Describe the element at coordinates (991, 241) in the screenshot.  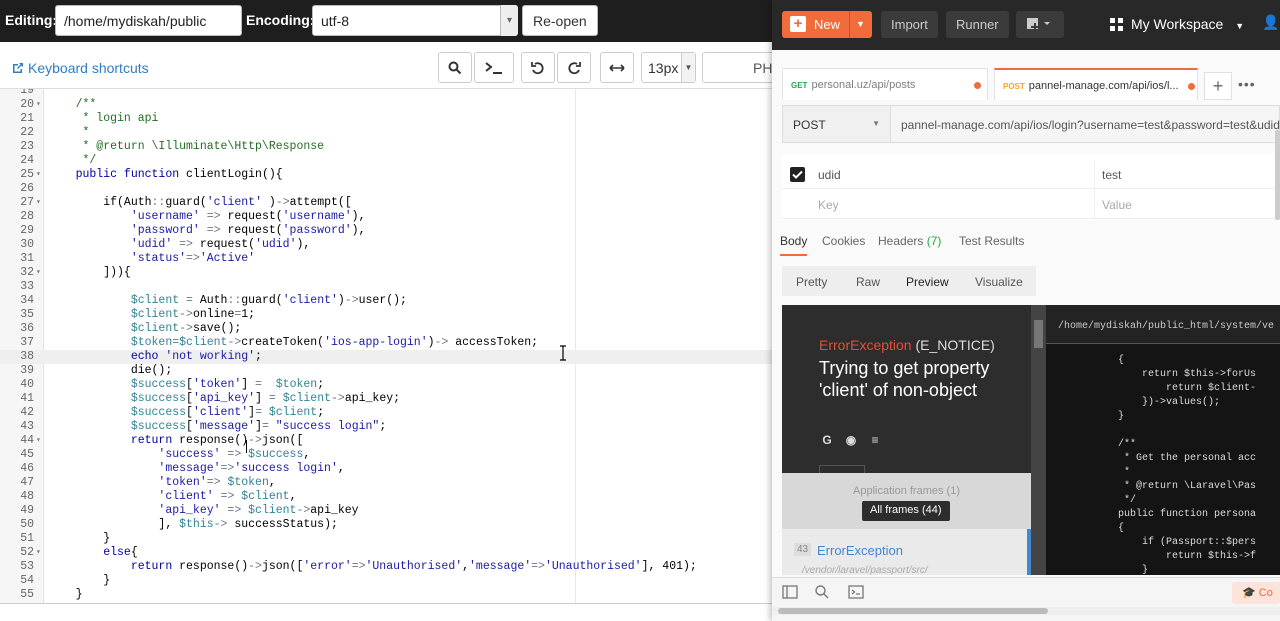
I see `tab-test-results: Test Results` at that location.